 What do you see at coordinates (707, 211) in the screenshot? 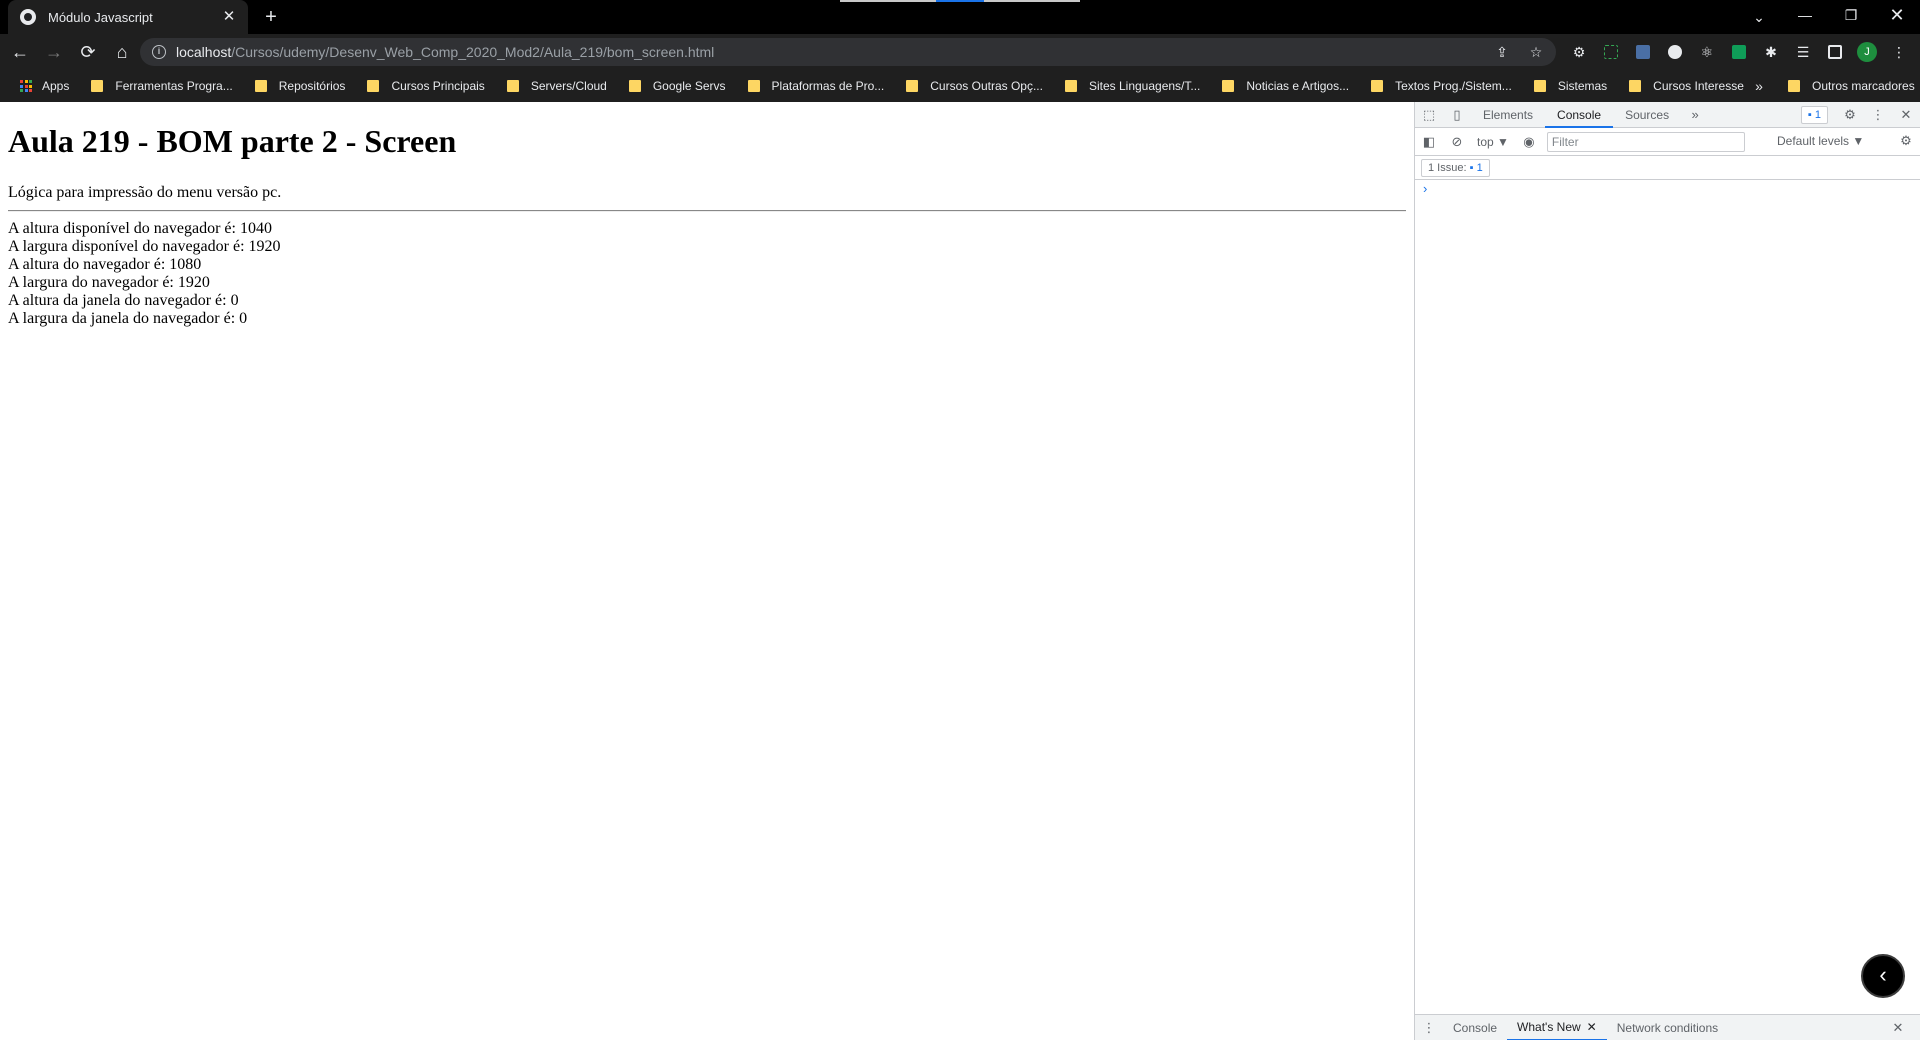
I see `divider` at bounding box center [707, 211].